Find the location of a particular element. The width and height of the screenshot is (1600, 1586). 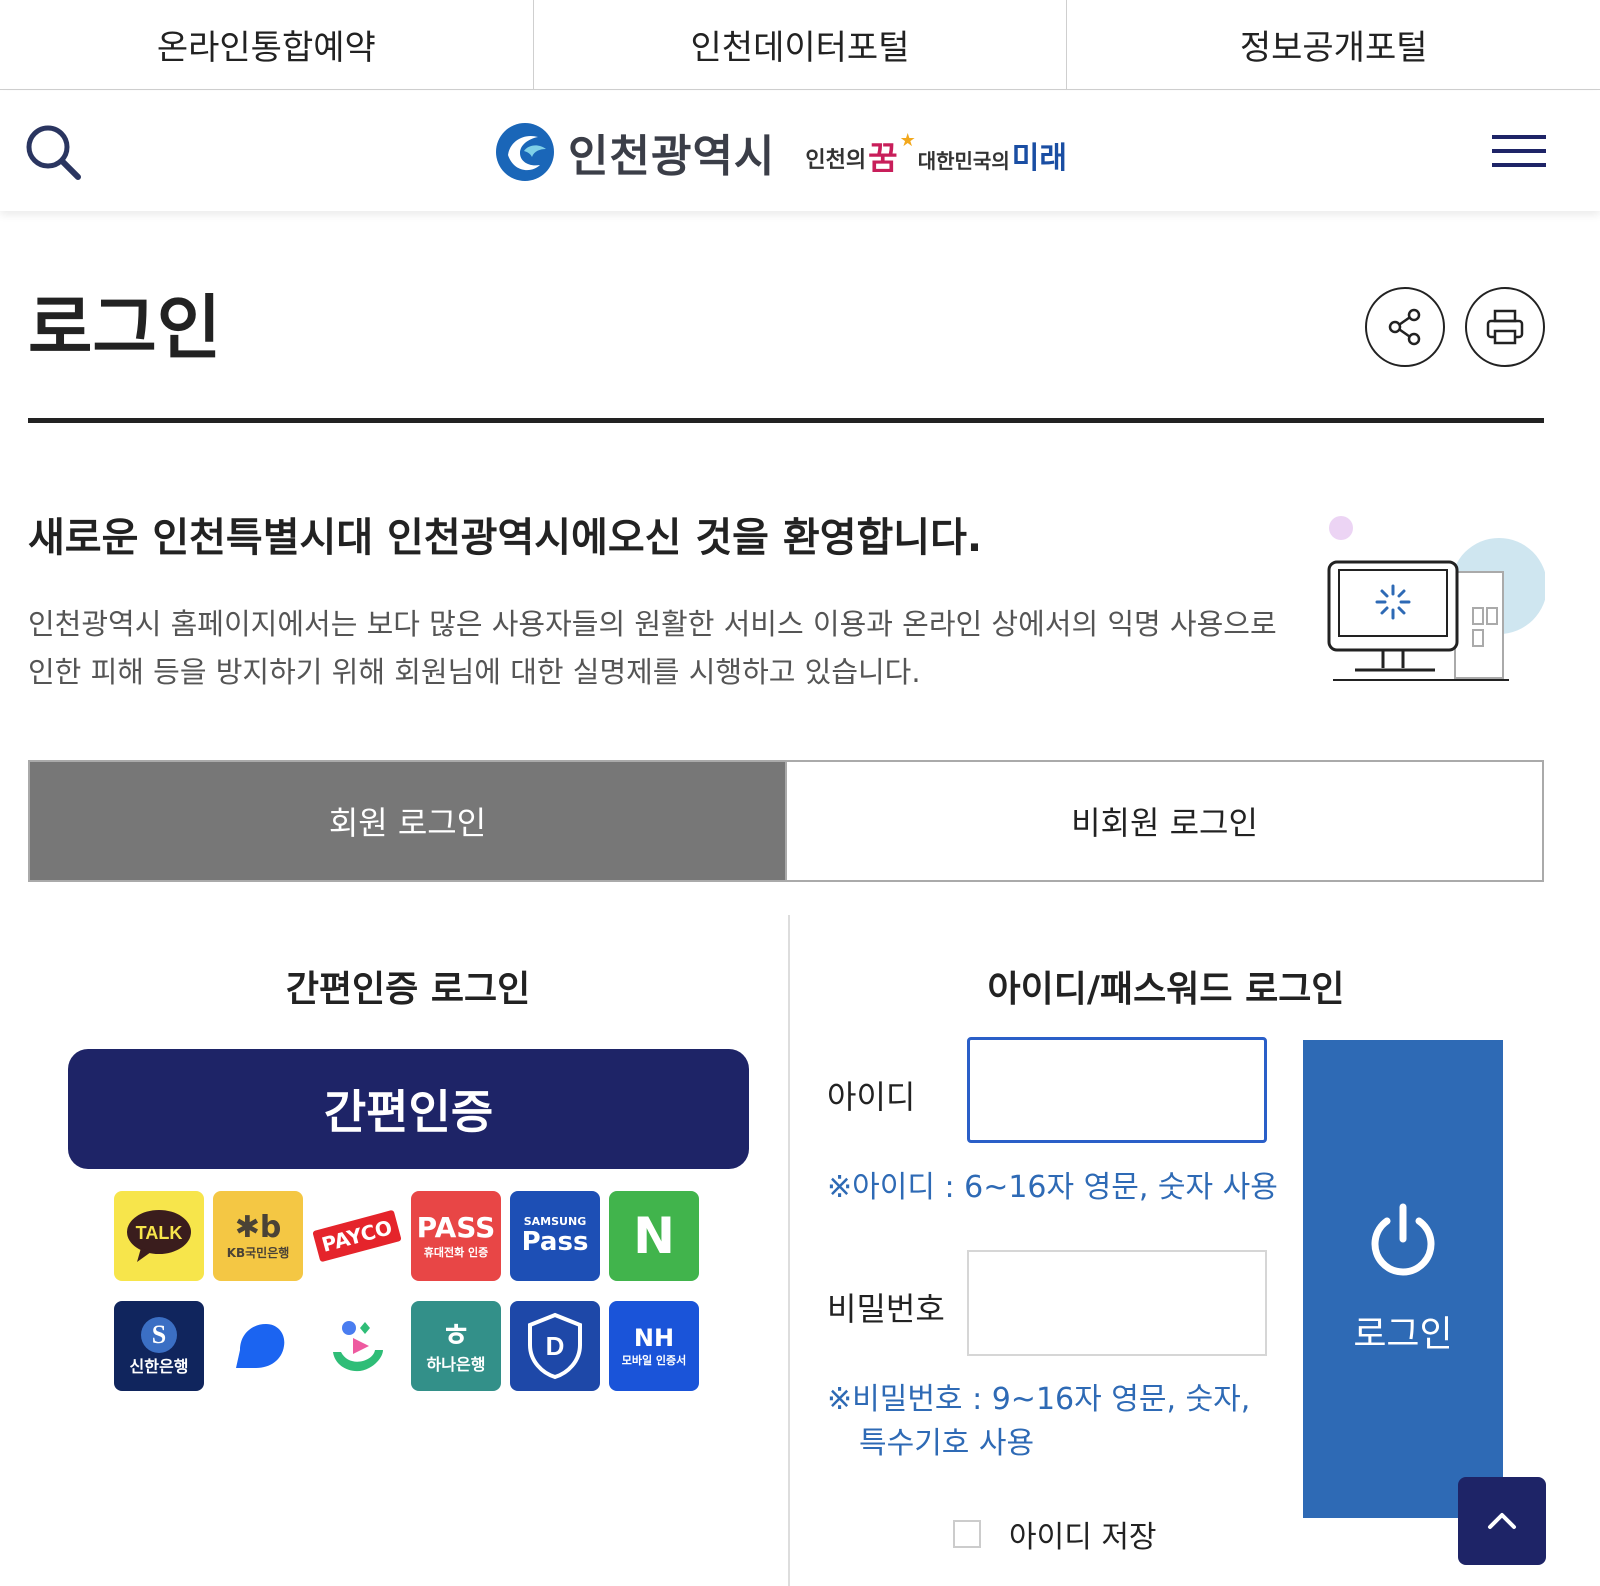

print-icon is located at coordinates (1505, 327).